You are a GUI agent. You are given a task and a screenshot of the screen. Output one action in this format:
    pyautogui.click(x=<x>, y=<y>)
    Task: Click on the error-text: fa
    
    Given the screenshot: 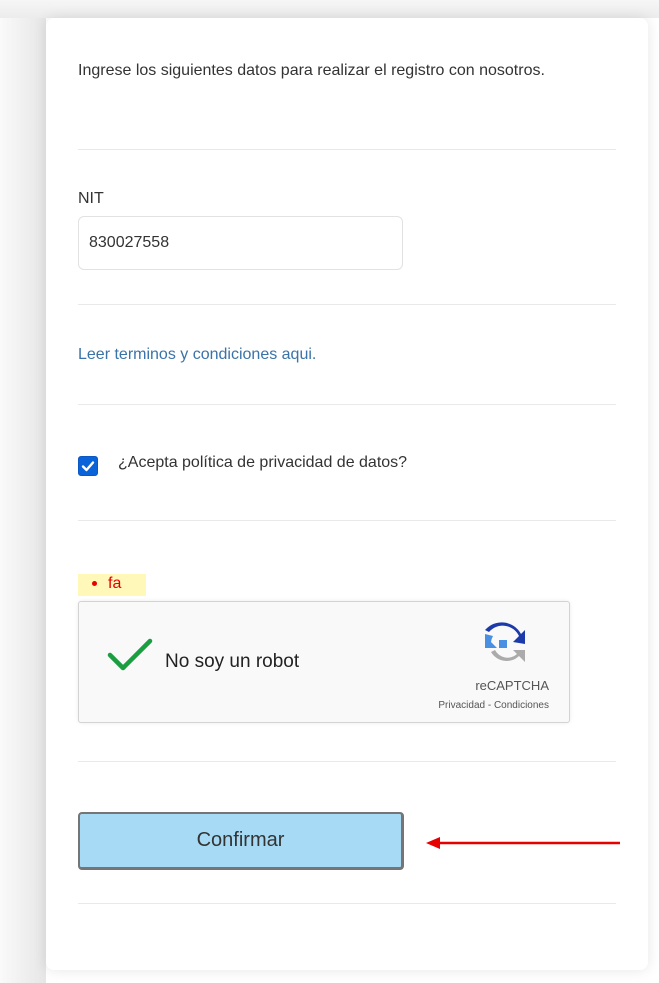 What is the action you would take?
    pyautogui.click(x=115, y=583)
    